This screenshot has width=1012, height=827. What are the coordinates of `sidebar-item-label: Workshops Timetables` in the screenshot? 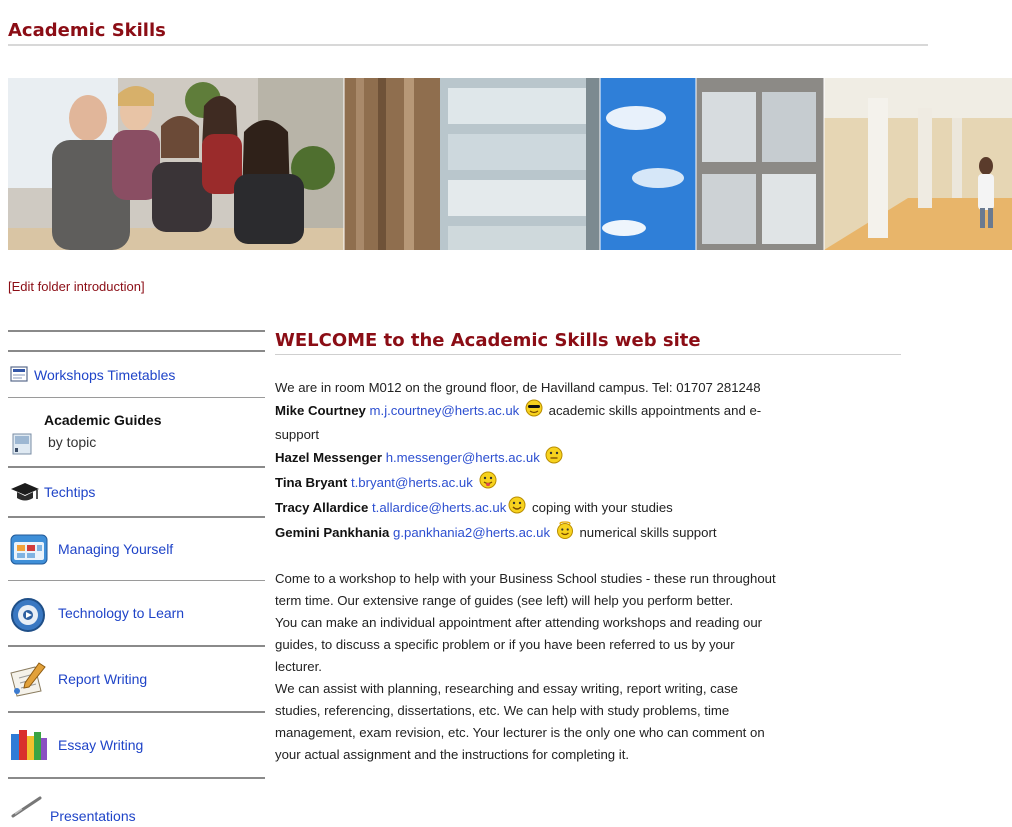 It's located at (104, 375).